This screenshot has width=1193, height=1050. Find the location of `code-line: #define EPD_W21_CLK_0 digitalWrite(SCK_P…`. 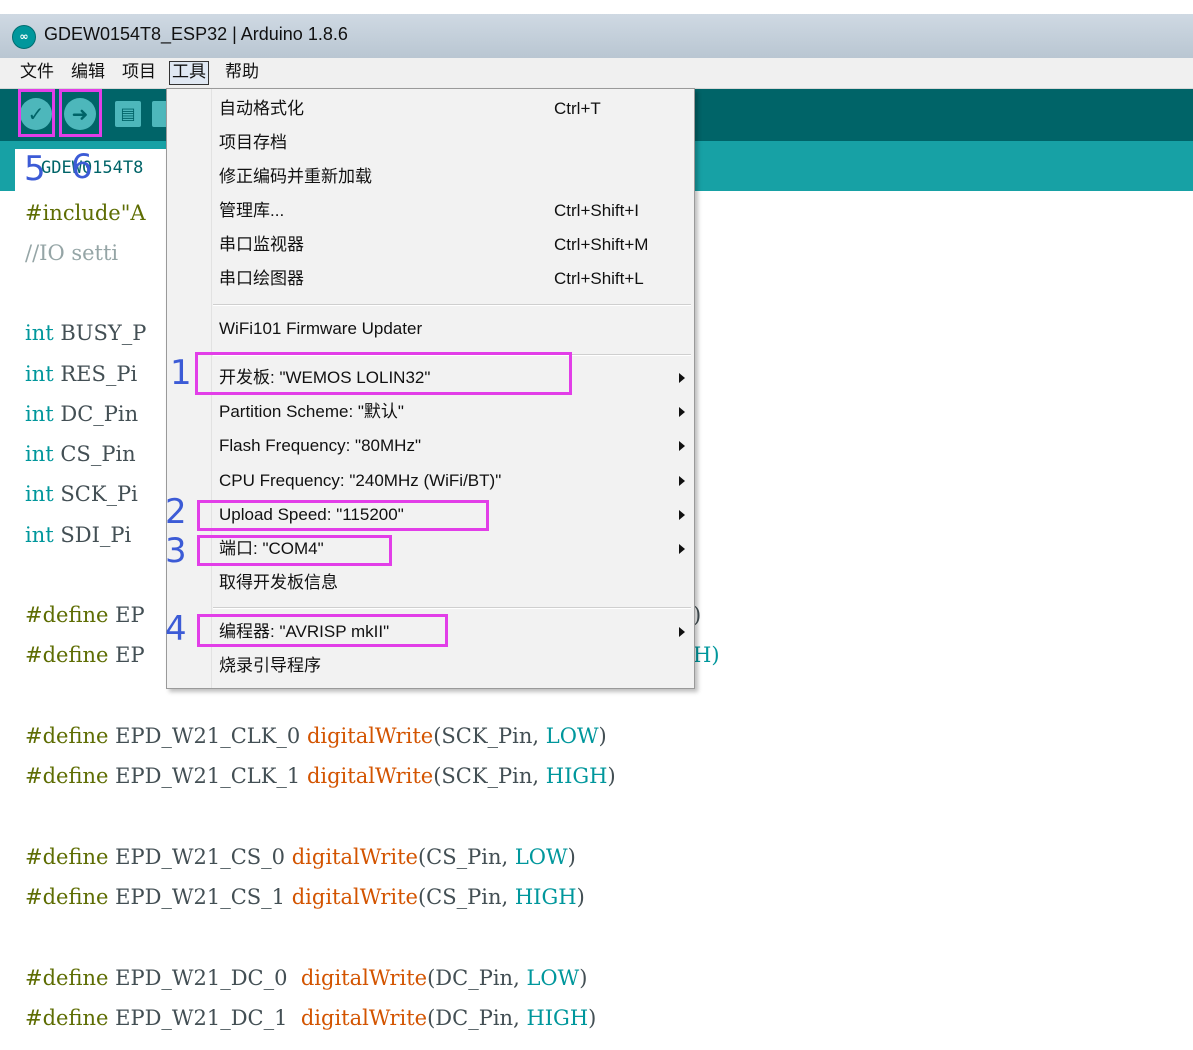

code-line: #define EPD_W21_CLK_0 digitalWrite(SCK_P… is located at coordinates (316, 736).